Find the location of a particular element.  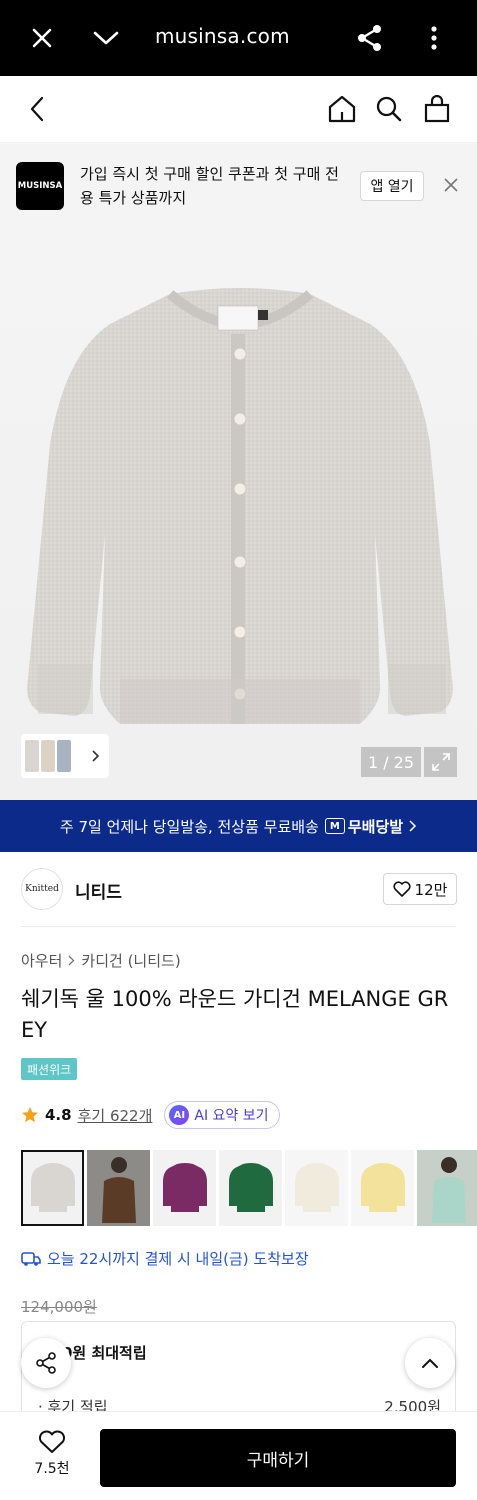

gallery-counter: 1 / 25 is located at coordinates (391, 762).